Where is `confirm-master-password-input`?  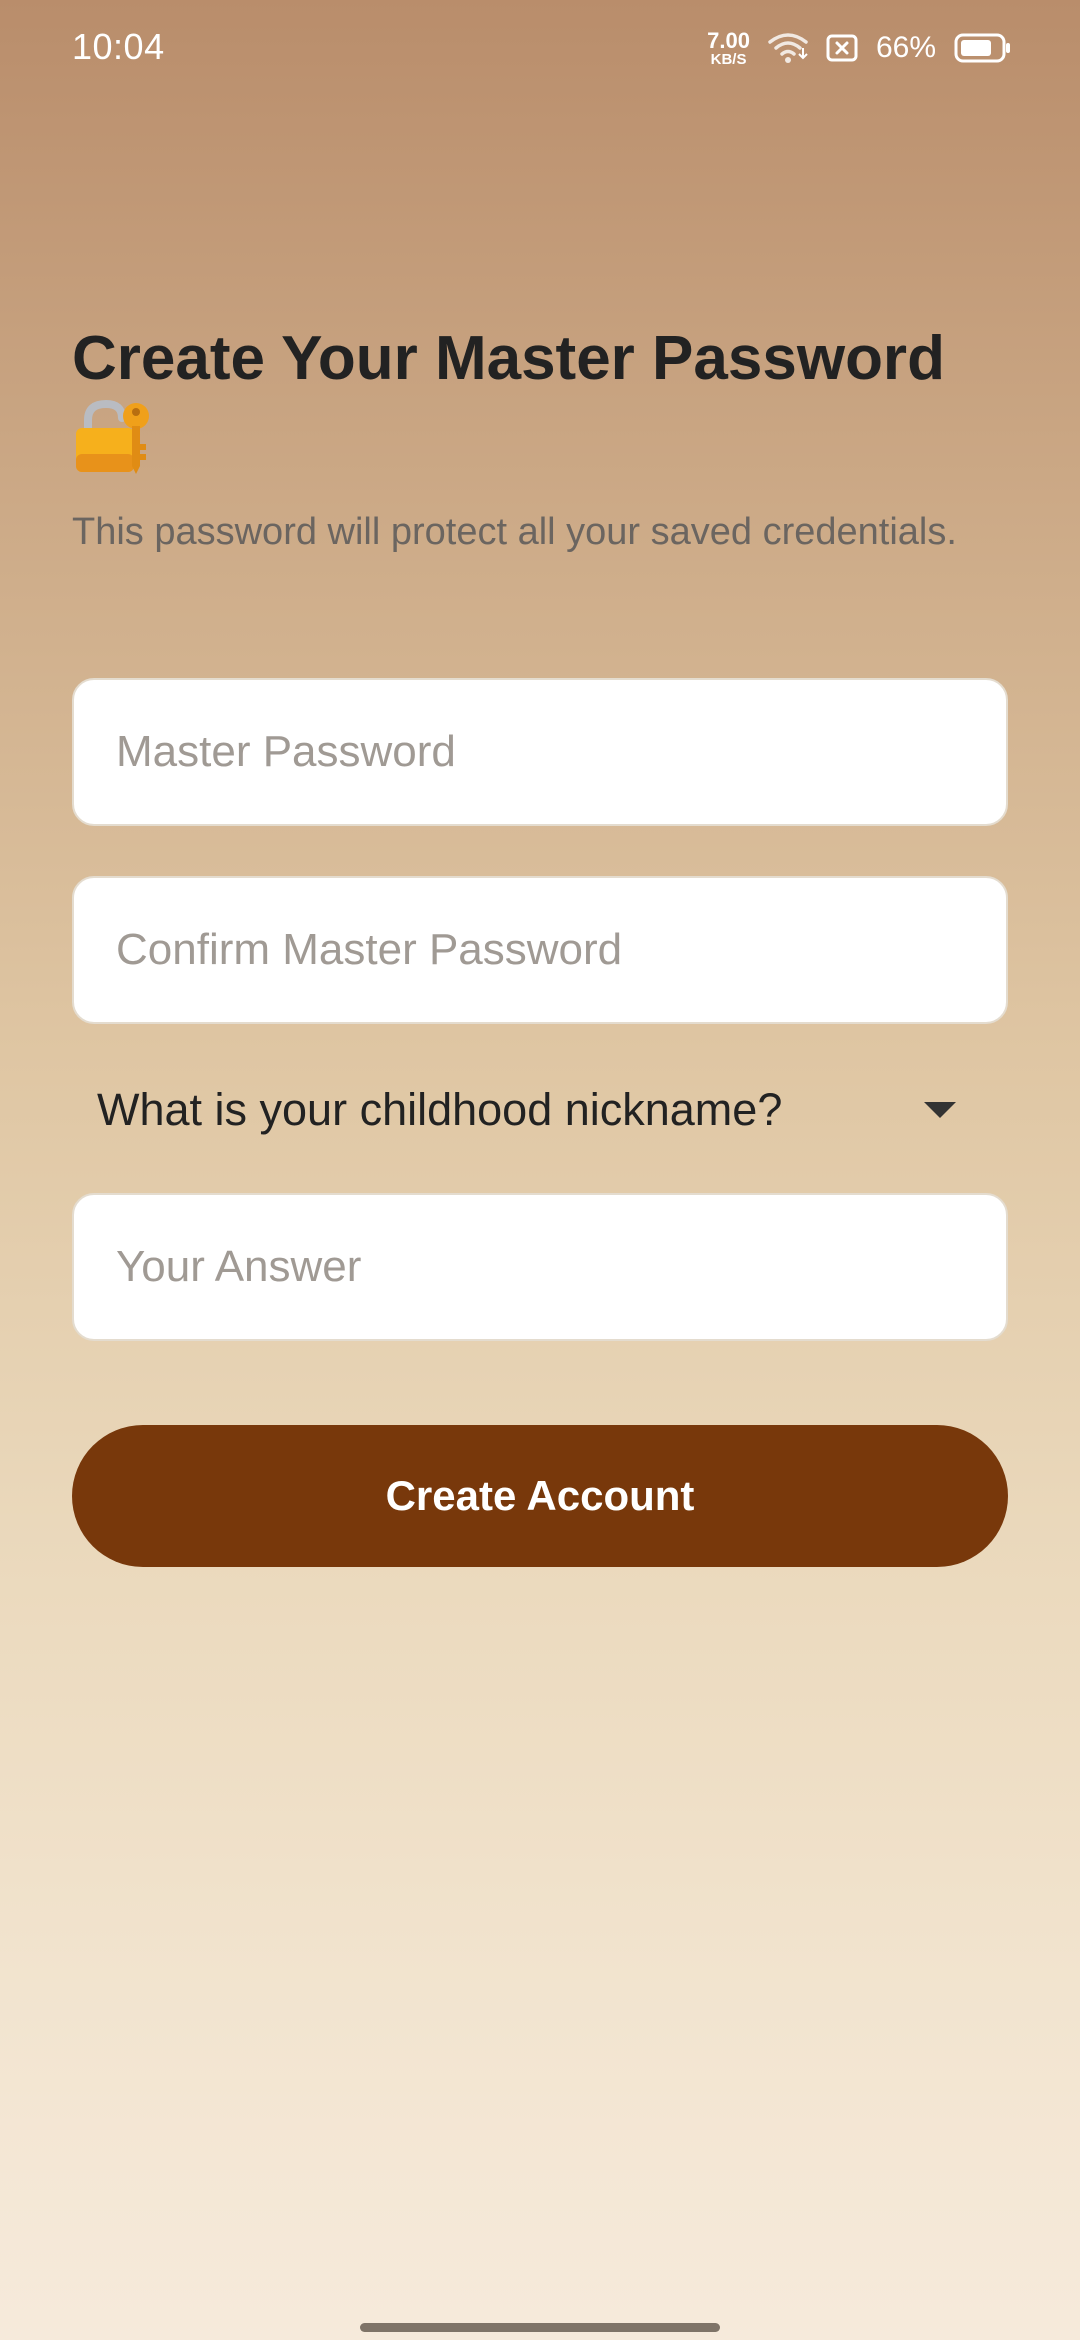
confirm-master-password-input is located at coordinates (540, 950).